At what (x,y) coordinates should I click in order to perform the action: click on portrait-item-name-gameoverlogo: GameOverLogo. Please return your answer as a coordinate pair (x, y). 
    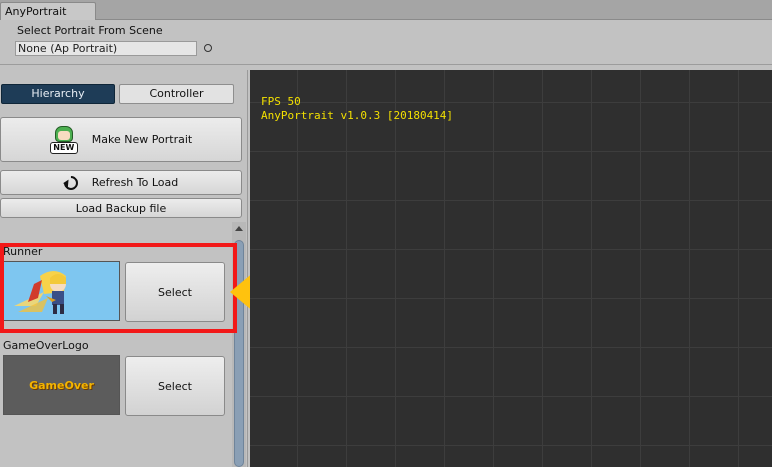
    Looking at the image, I should click on (46, 345).